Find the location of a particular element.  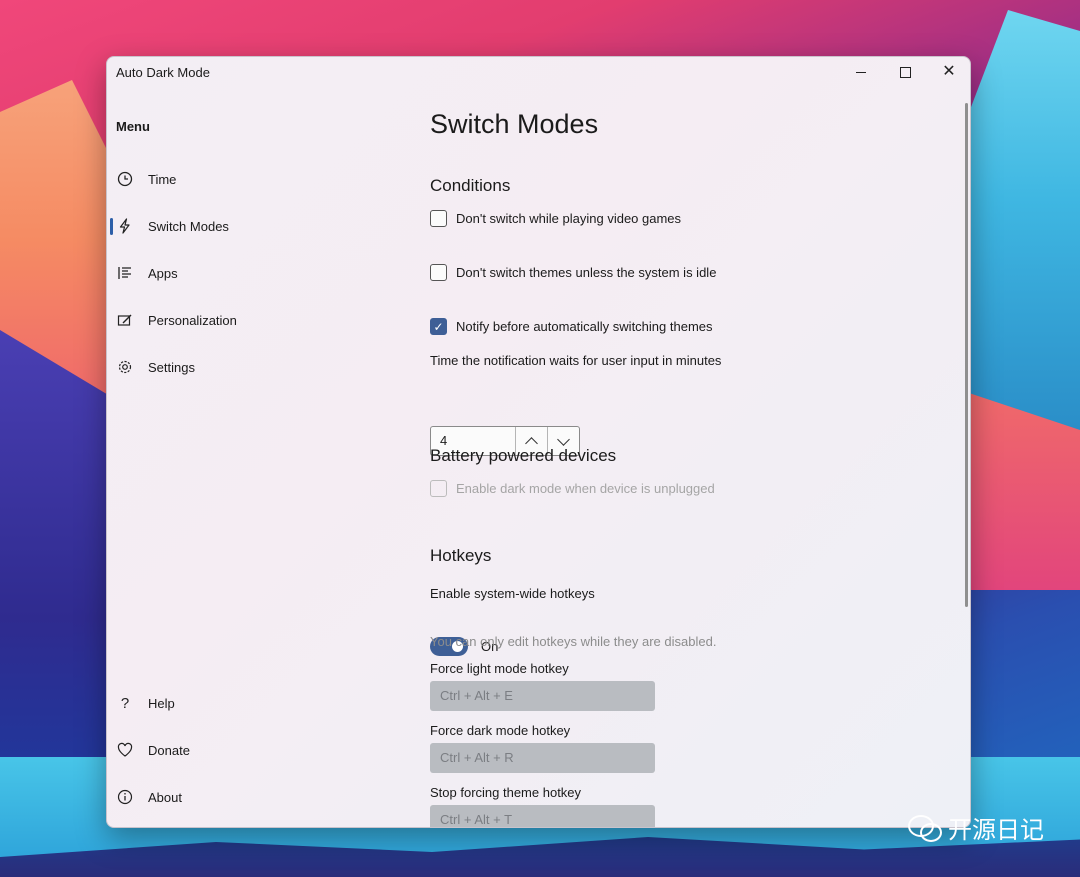

page-title: Switch Modes is located at coordinates (514, 124).